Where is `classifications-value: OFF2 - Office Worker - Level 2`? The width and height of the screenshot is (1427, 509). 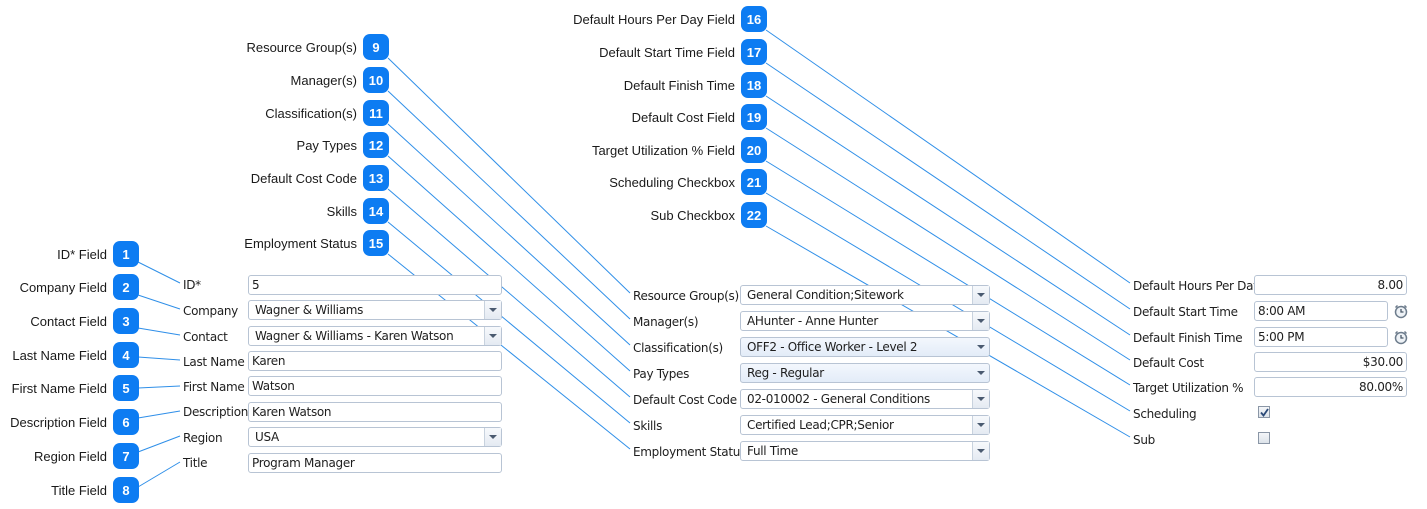
classifications-value: OFF2 - Office Worker - Level 2 is located at coordinates (832, 347).